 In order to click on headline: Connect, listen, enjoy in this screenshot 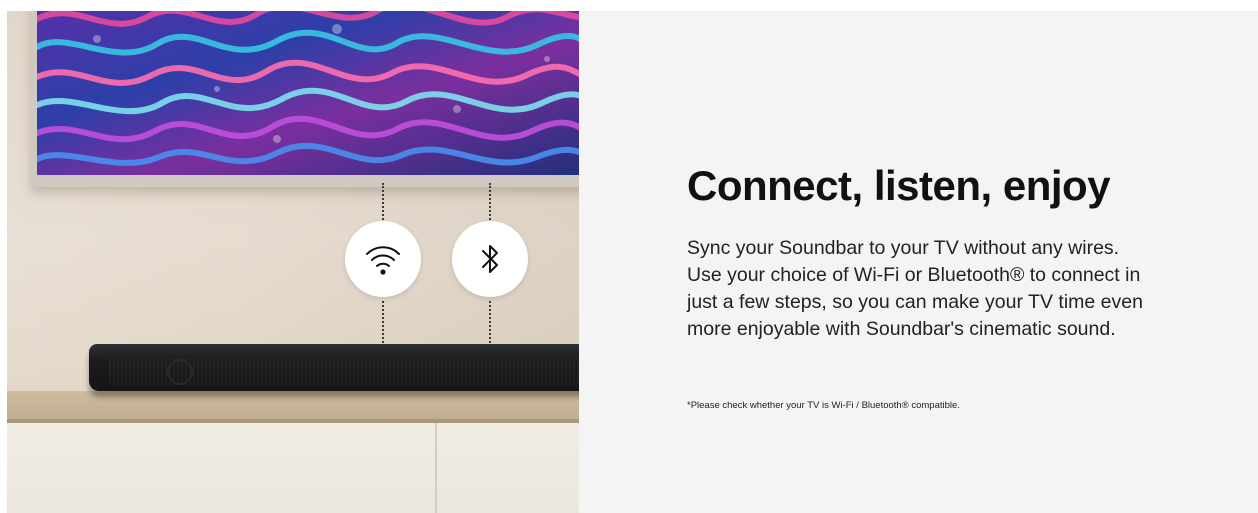, I will do `click(899, 185)`.